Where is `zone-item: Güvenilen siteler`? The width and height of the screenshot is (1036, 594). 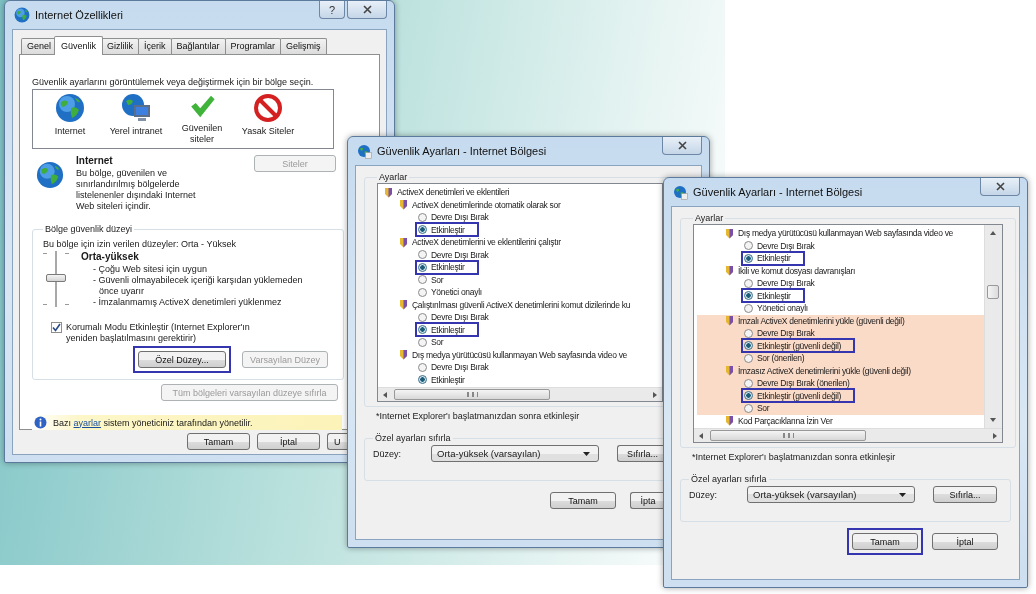
zone-item: Güvenilen siteler is located at coordinates (202, 119).